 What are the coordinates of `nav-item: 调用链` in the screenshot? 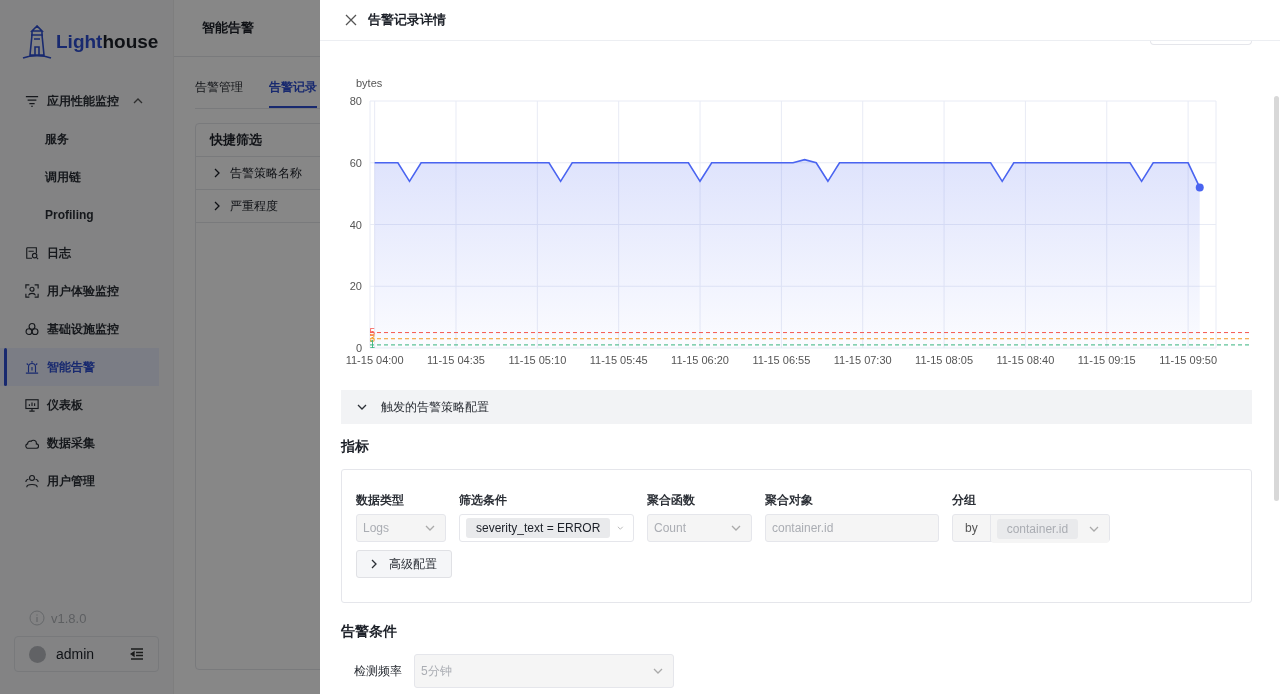 It's located at (79, 177).